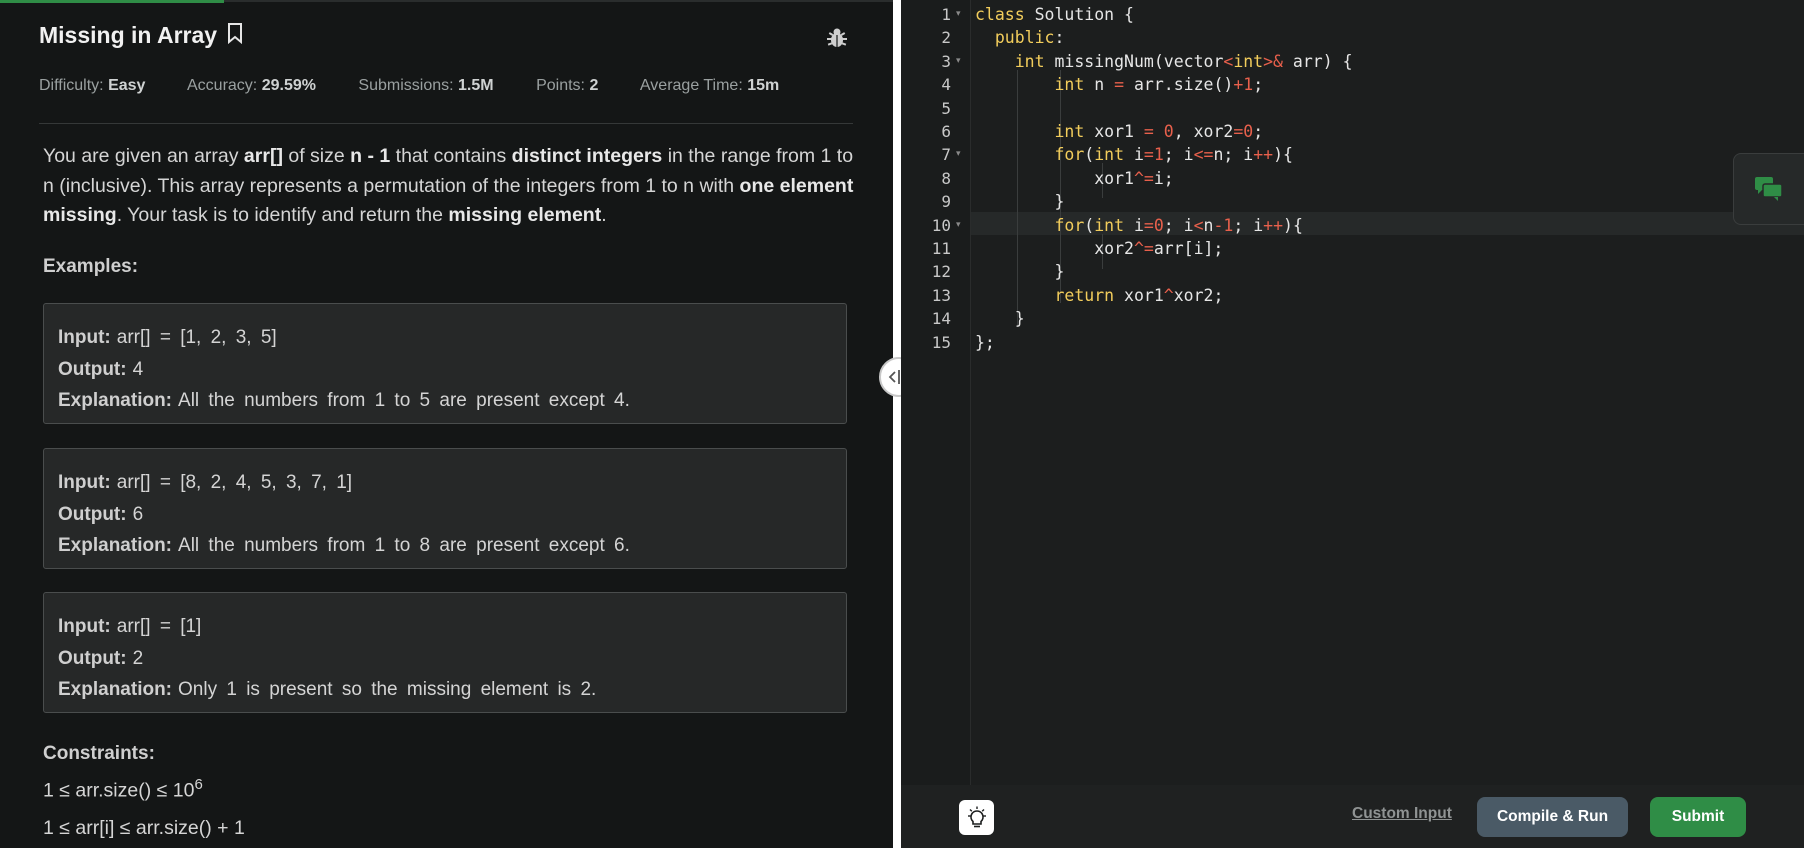 Image resolution: width=1804 pixels, height=848 pixels. What do you see at coordinates (1099, 248) in the screenshot?
I see `code-line: xor2^=arr[i];` at bounding box center [1099, 248].